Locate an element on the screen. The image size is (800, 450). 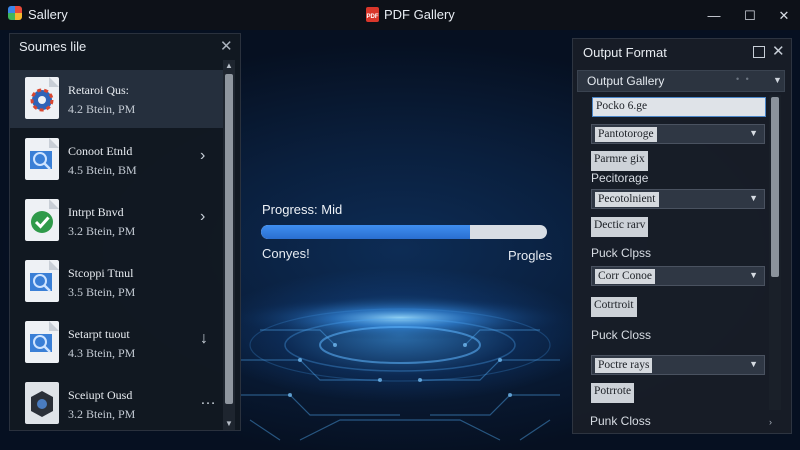
format-select: Pecotolnient ▼ is located at coordinates (678, 199).